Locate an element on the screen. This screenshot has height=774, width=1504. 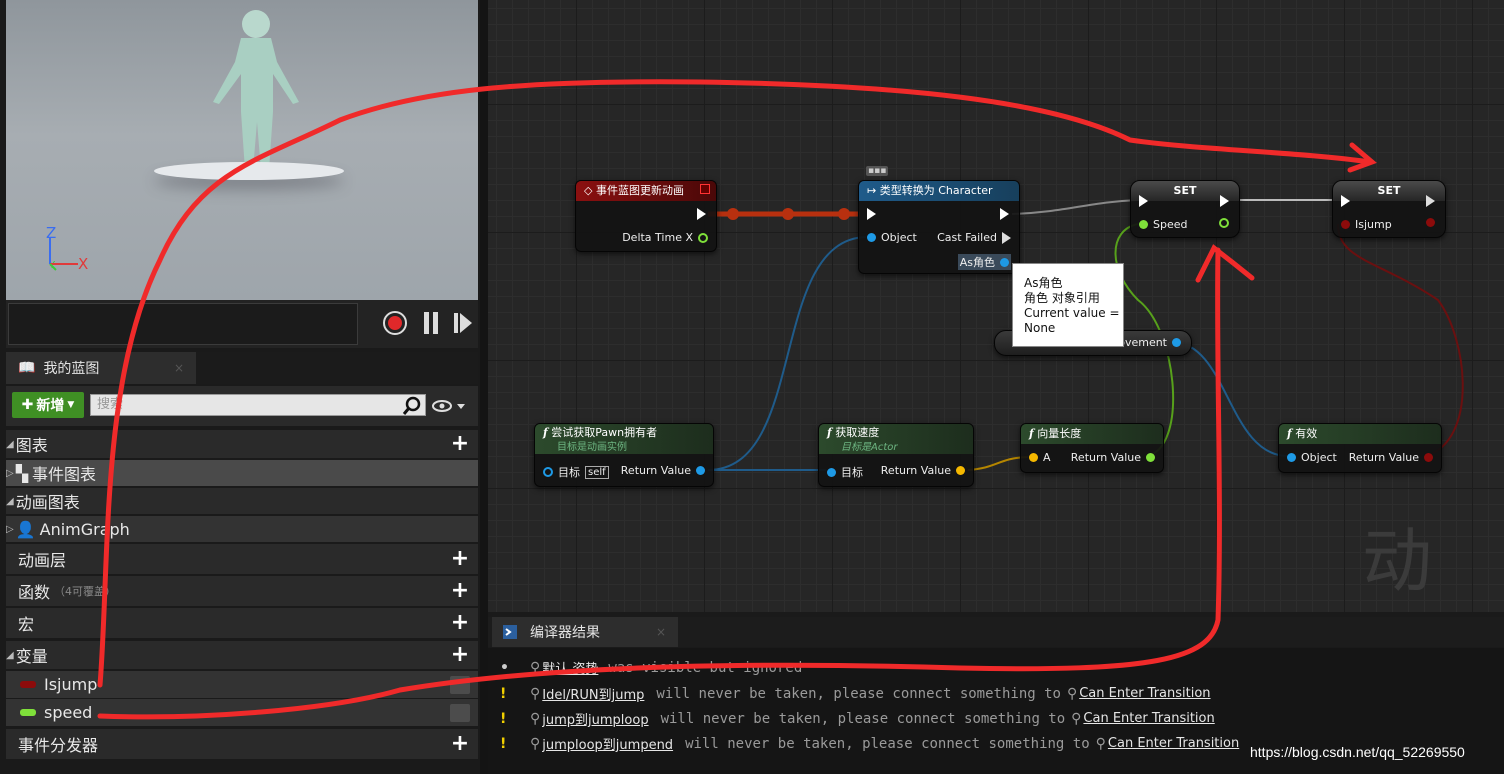
compiler-results-tabbar: 编译器结果 × is located at coordinates (996, 632).